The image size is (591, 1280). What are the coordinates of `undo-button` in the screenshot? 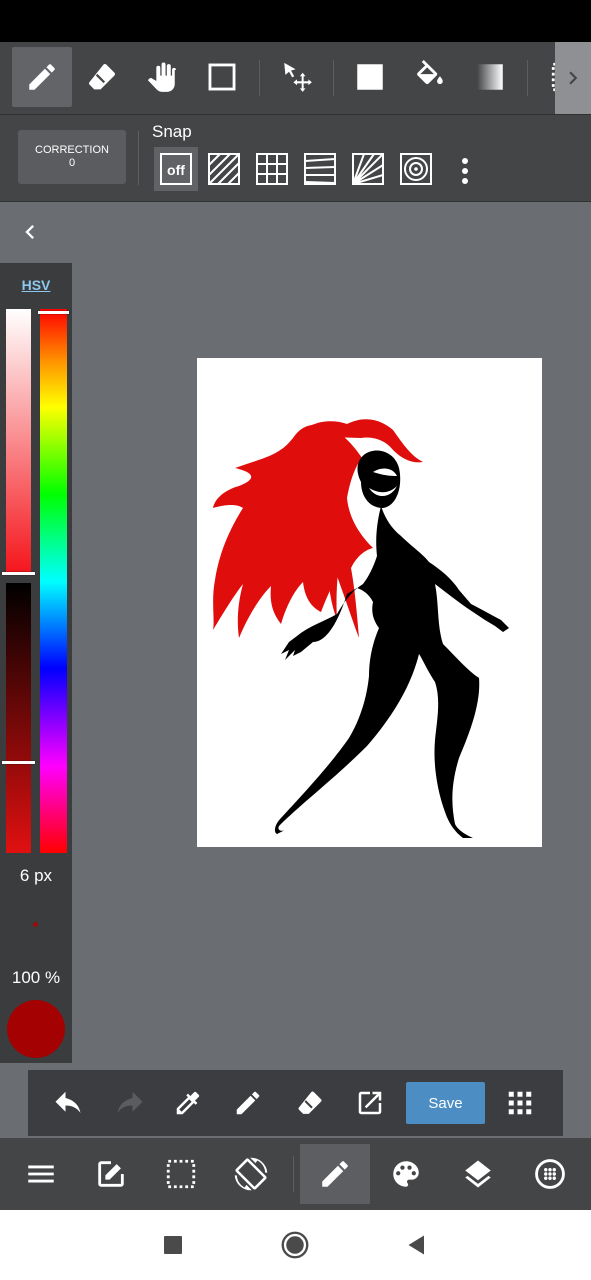 It's located at (68, 1103).